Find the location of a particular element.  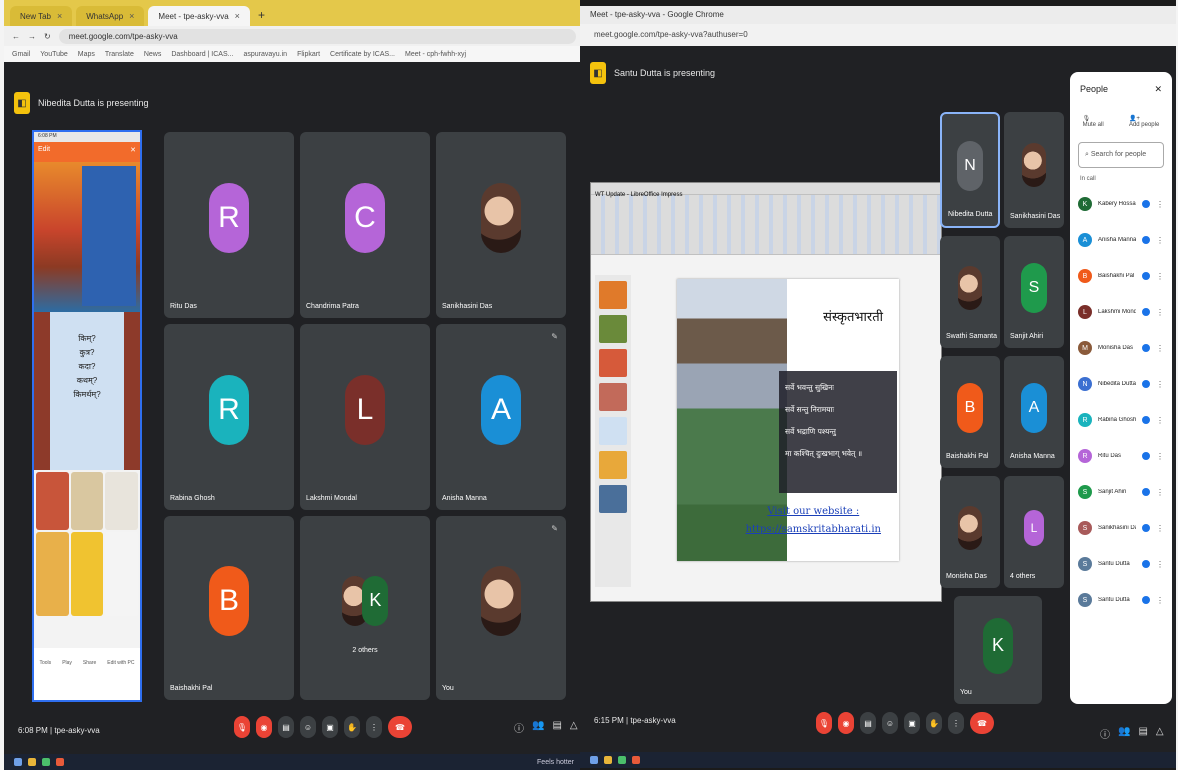

participant-row: R Rabina Ghosh ⋮ is located at coordinates (1121, 420).